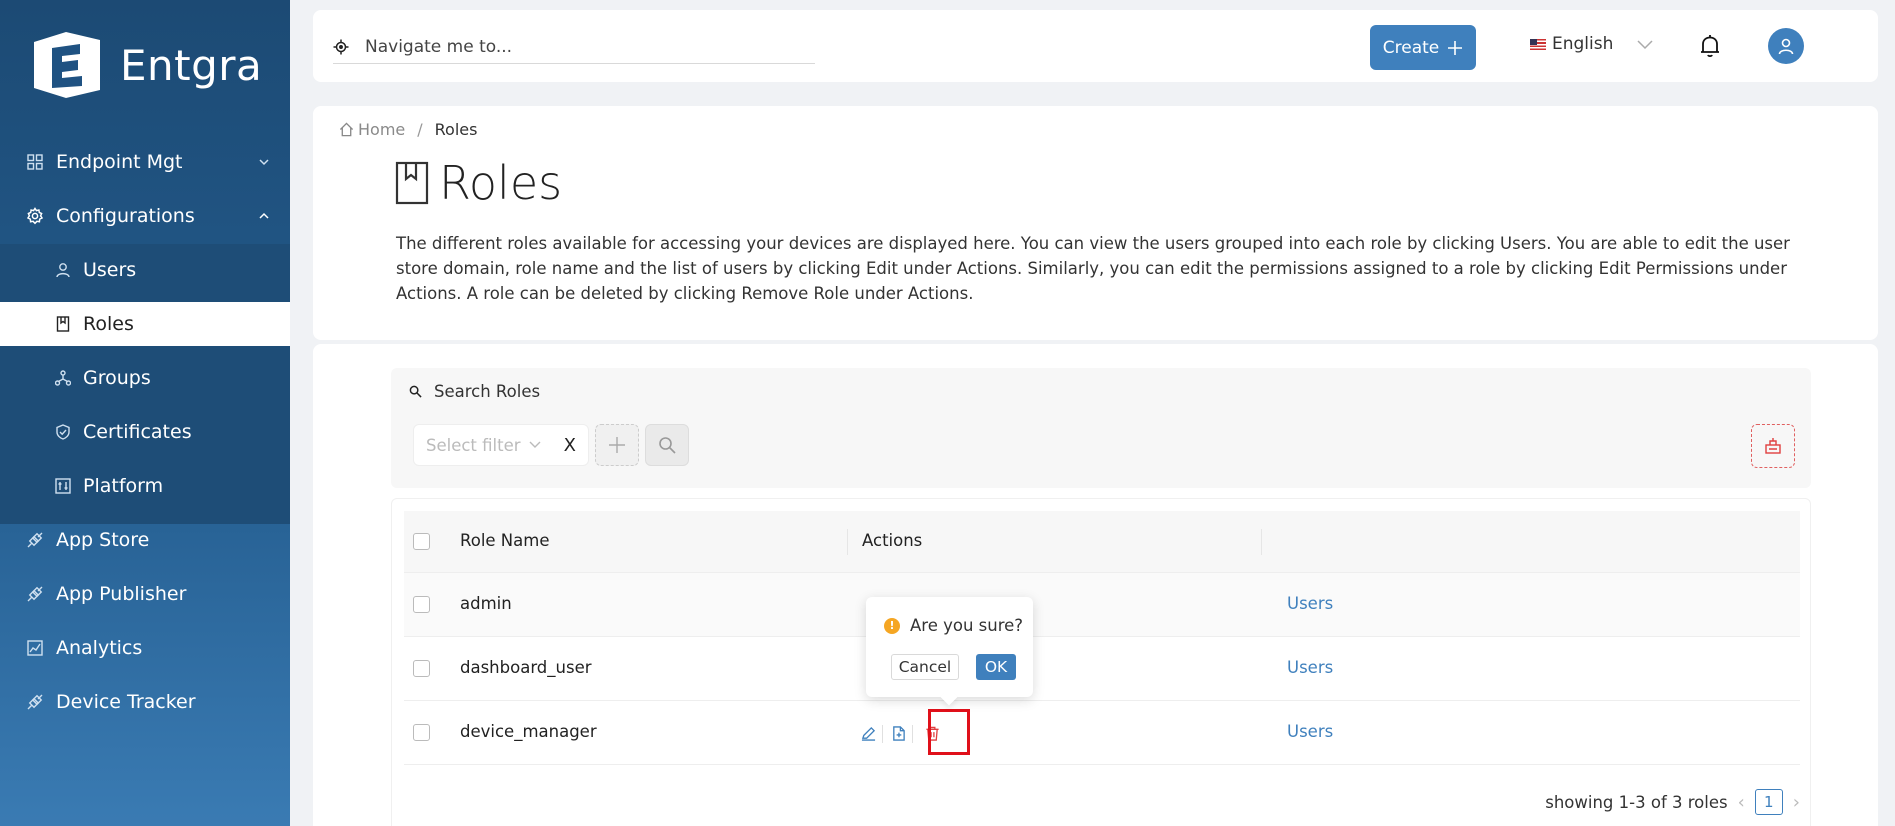 The image size is (1895, 826). I want to click on sidebar-item-label: Analytics, so click(99, 648).